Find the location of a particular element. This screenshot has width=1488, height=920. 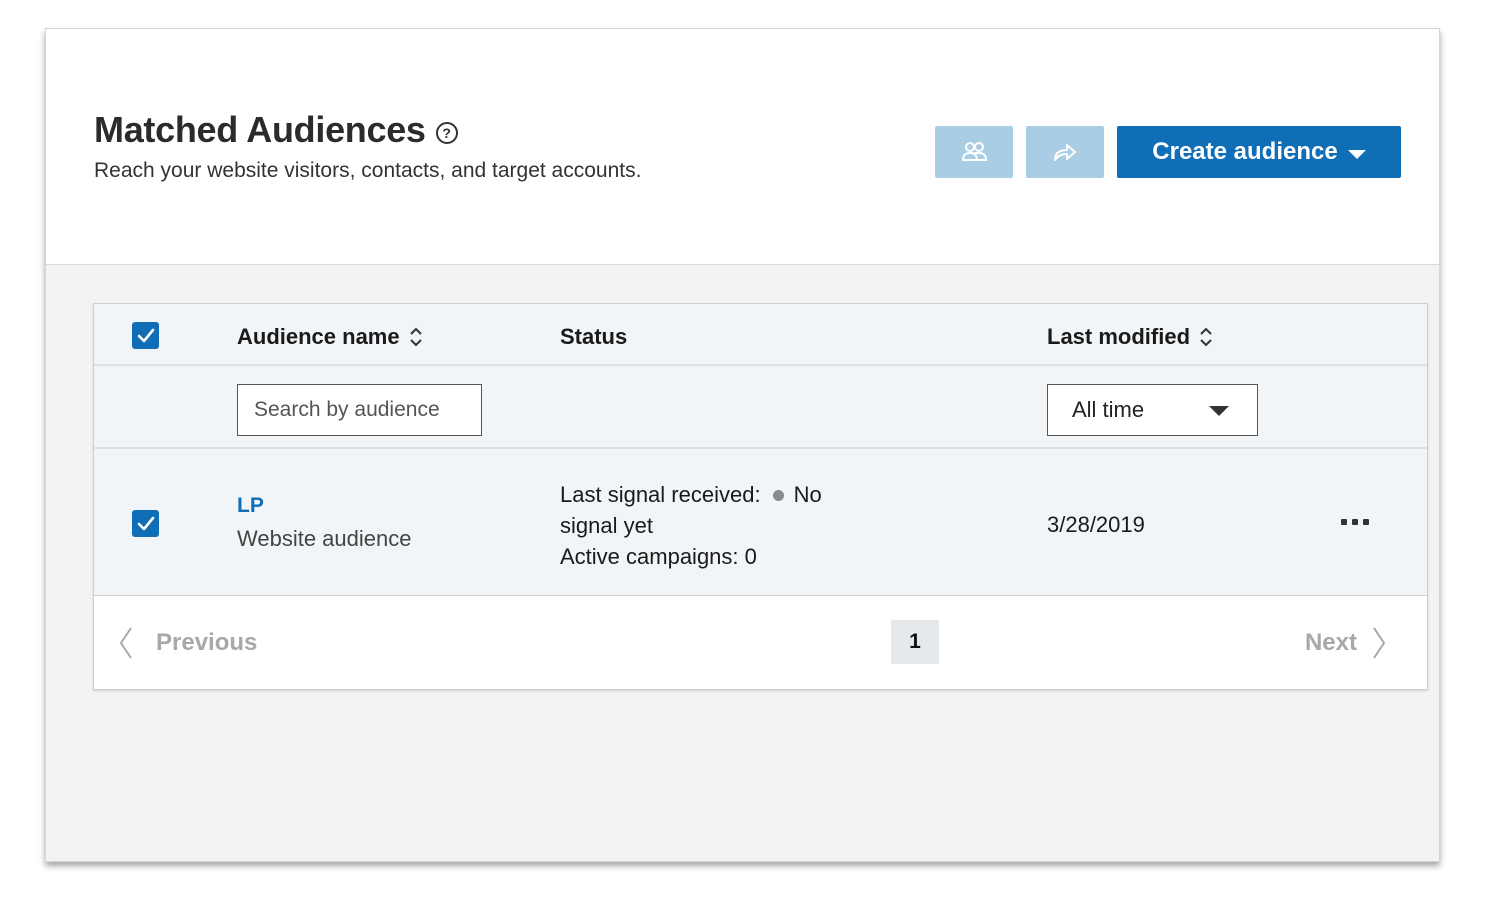

people-icon is located at coordinates (974, 151).